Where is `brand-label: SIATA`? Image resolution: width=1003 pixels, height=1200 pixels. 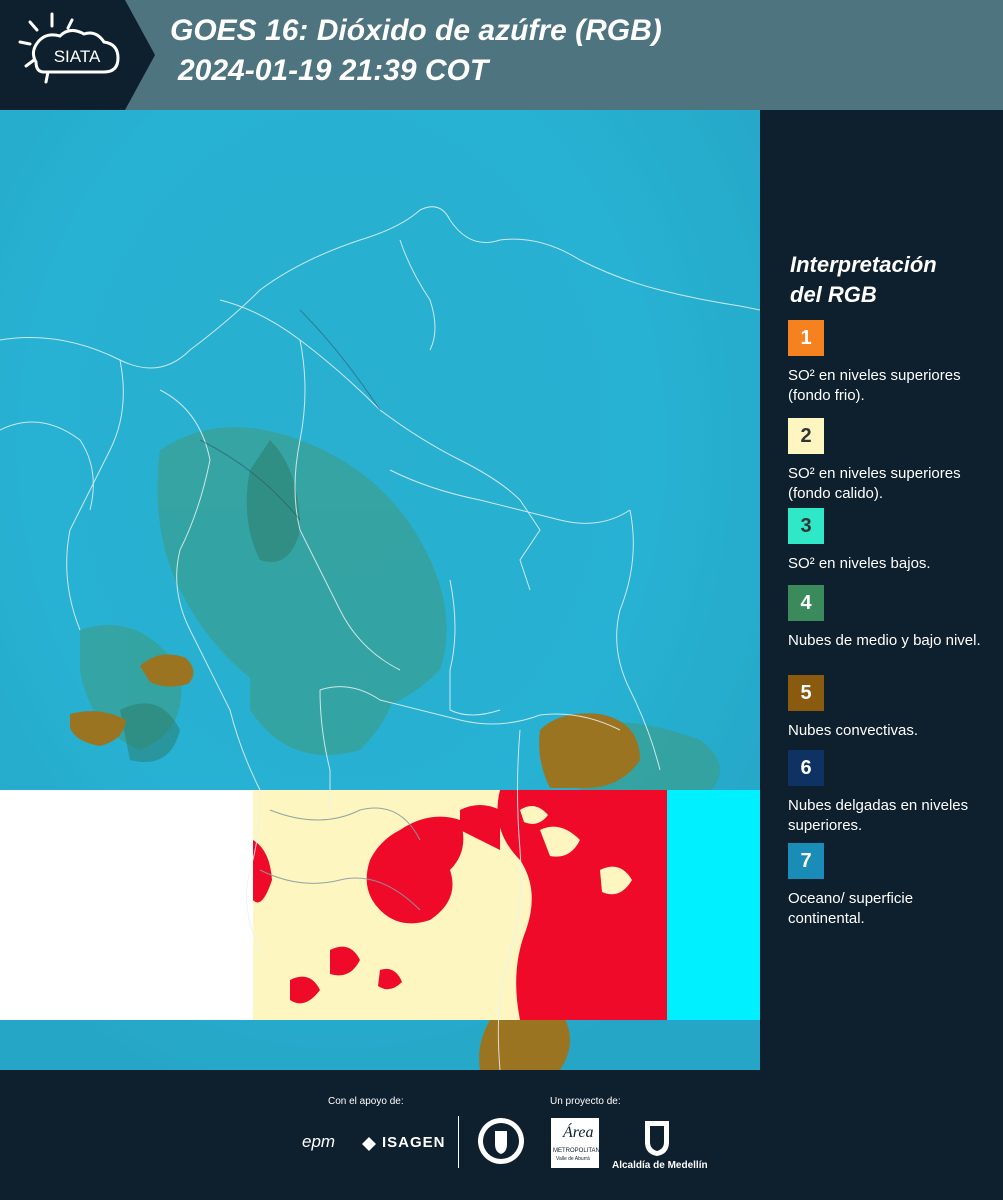 brand-label: SIATA is located at coordinates (77, 56).